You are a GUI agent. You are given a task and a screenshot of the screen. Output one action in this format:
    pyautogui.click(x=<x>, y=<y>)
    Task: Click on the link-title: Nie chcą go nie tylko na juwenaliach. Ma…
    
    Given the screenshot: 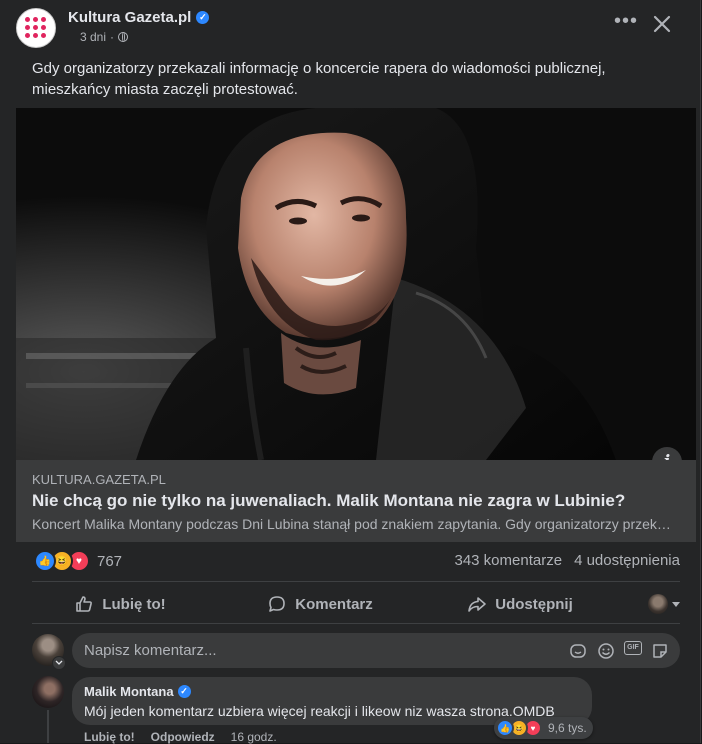 What is the action you would take?
    pyautogui.click(x=329, y=500)
    